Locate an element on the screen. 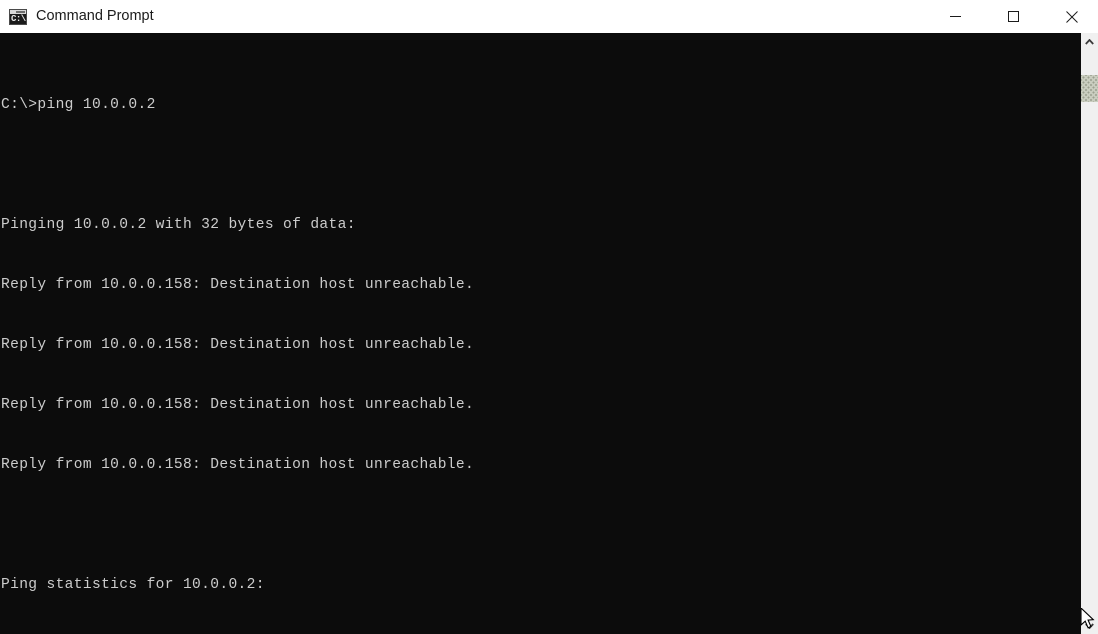 The image size is (1098, 634). minimize-icon is located at coordinates (955, 16).